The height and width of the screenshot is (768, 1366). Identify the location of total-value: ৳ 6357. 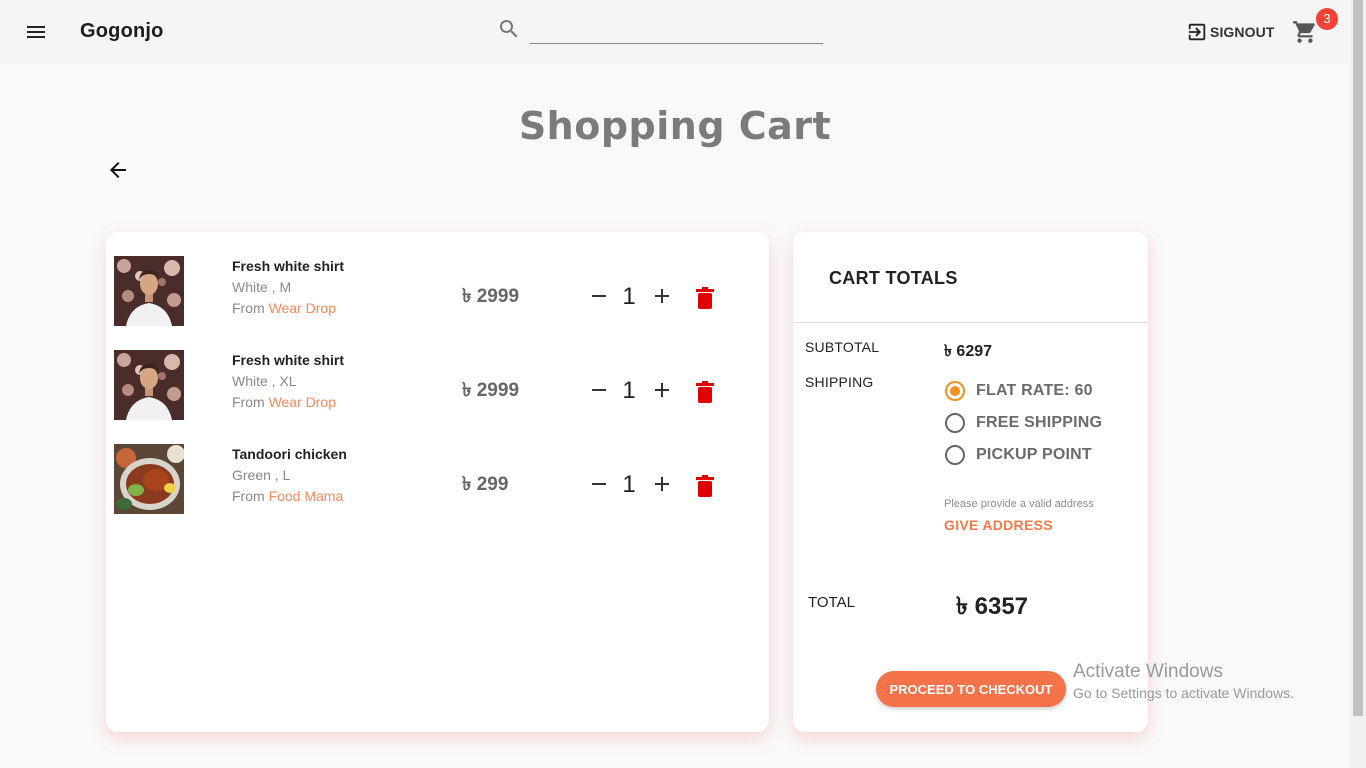
(992, 606).